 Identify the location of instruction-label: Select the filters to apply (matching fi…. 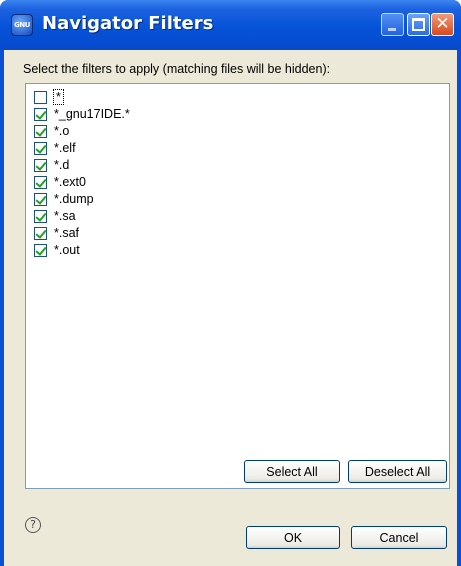
(177, 69).